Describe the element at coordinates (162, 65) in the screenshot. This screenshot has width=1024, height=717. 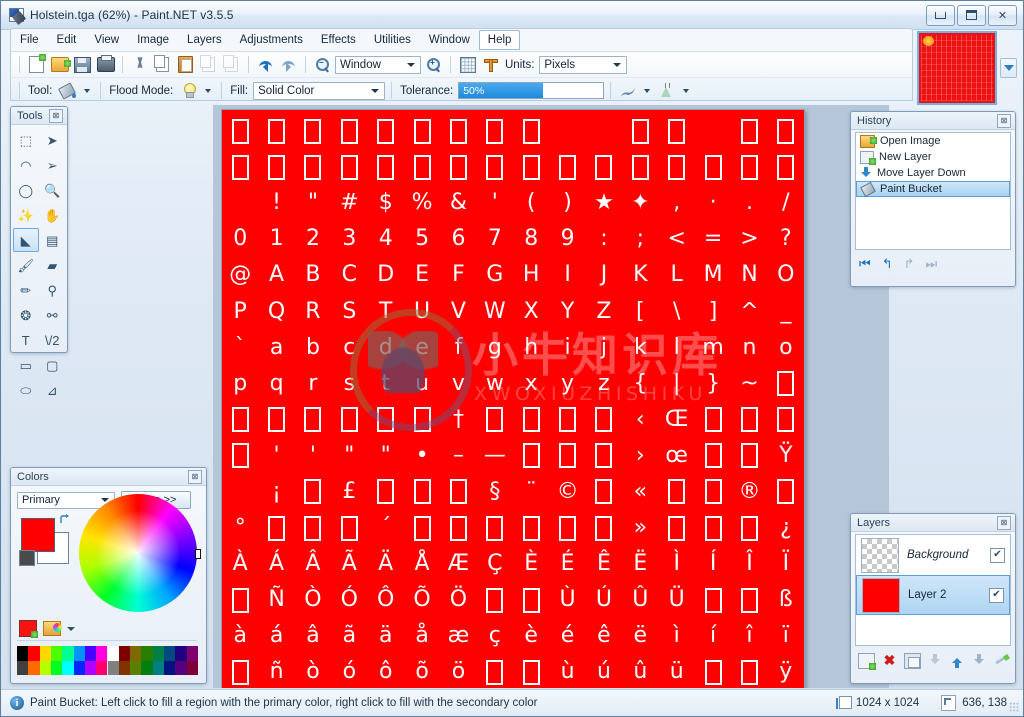
I see `copy-button` at that location.